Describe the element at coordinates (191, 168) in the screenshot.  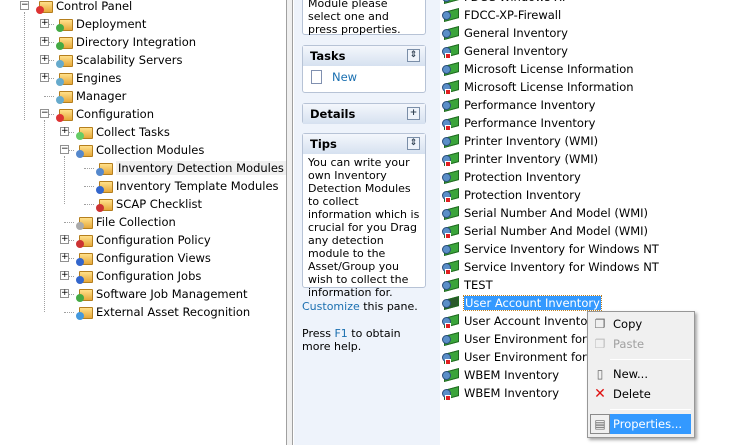
I see `tree-item: Inventory Detection Modules` at that location.